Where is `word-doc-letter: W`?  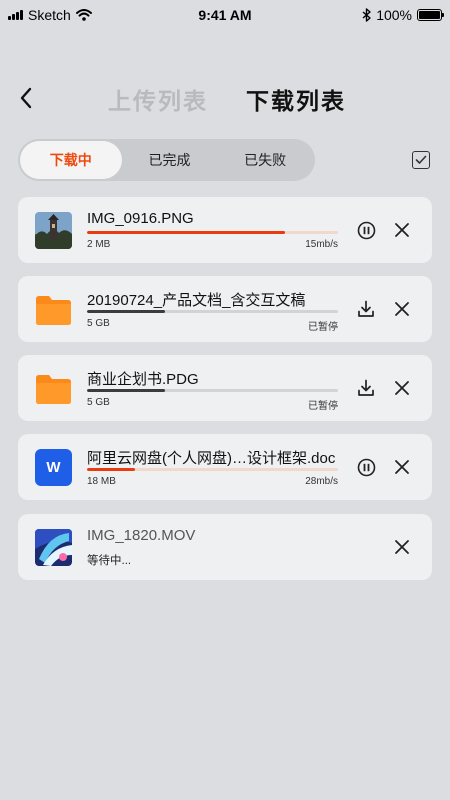
word-doc-letter: W is located at coordinates (53, 467).